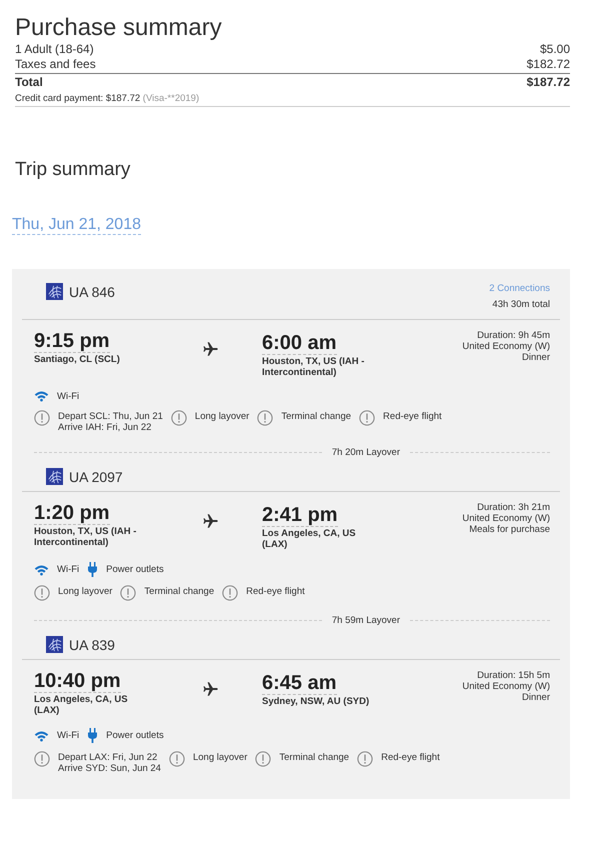 The width and height of the screenshot is (589, 842). What do you see at coordinates (77, 359) in the screenshot?
I see `departure-city: Santiago, CL (SCL)` at bounding box center [77, 359].